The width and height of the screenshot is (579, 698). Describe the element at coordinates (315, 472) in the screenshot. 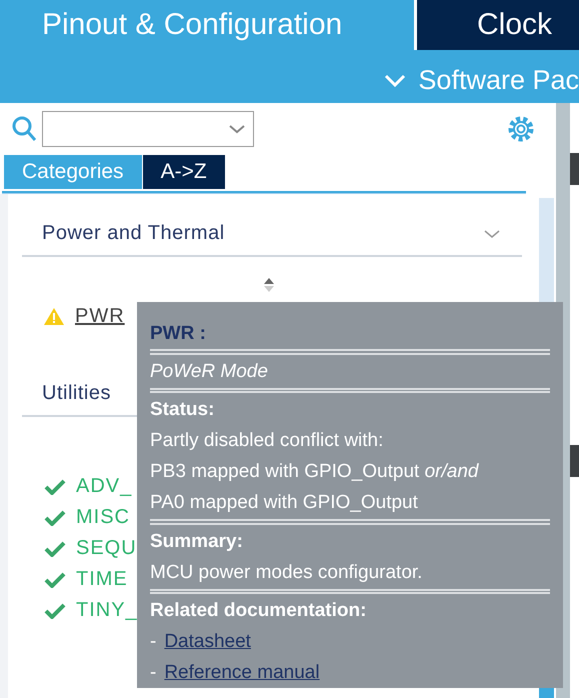

I see `tooltip-text: PB3 mapped with GPIO_Output or/and` at that location.